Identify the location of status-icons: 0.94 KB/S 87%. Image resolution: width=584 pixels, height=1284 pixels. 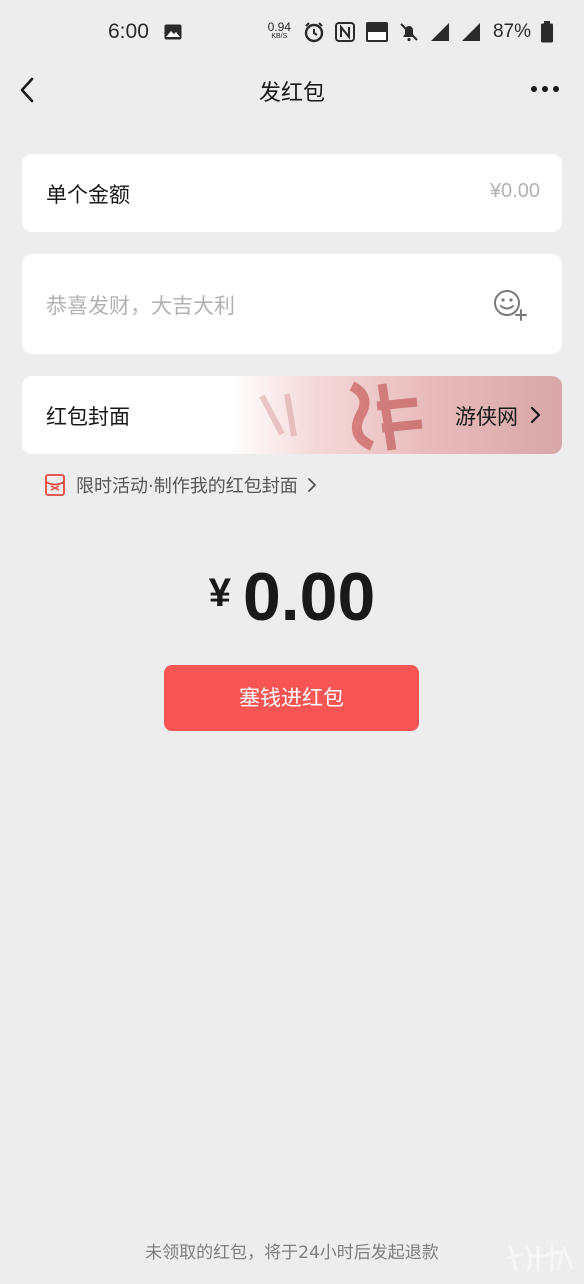
(411, 32).